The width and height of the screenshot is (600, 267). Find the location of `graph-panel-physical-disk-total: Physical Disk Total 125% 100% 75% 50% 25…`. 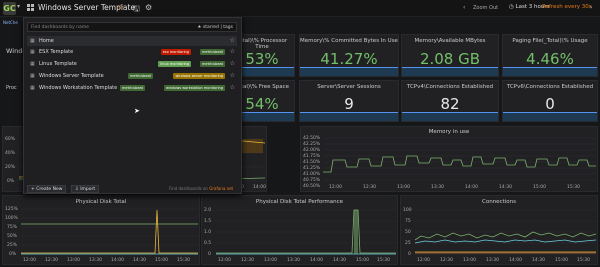

graph-panel-physical-disk-total: Physical Disk Total 125% 100% 75% 50% 25… is located at coordinates (101, 230).